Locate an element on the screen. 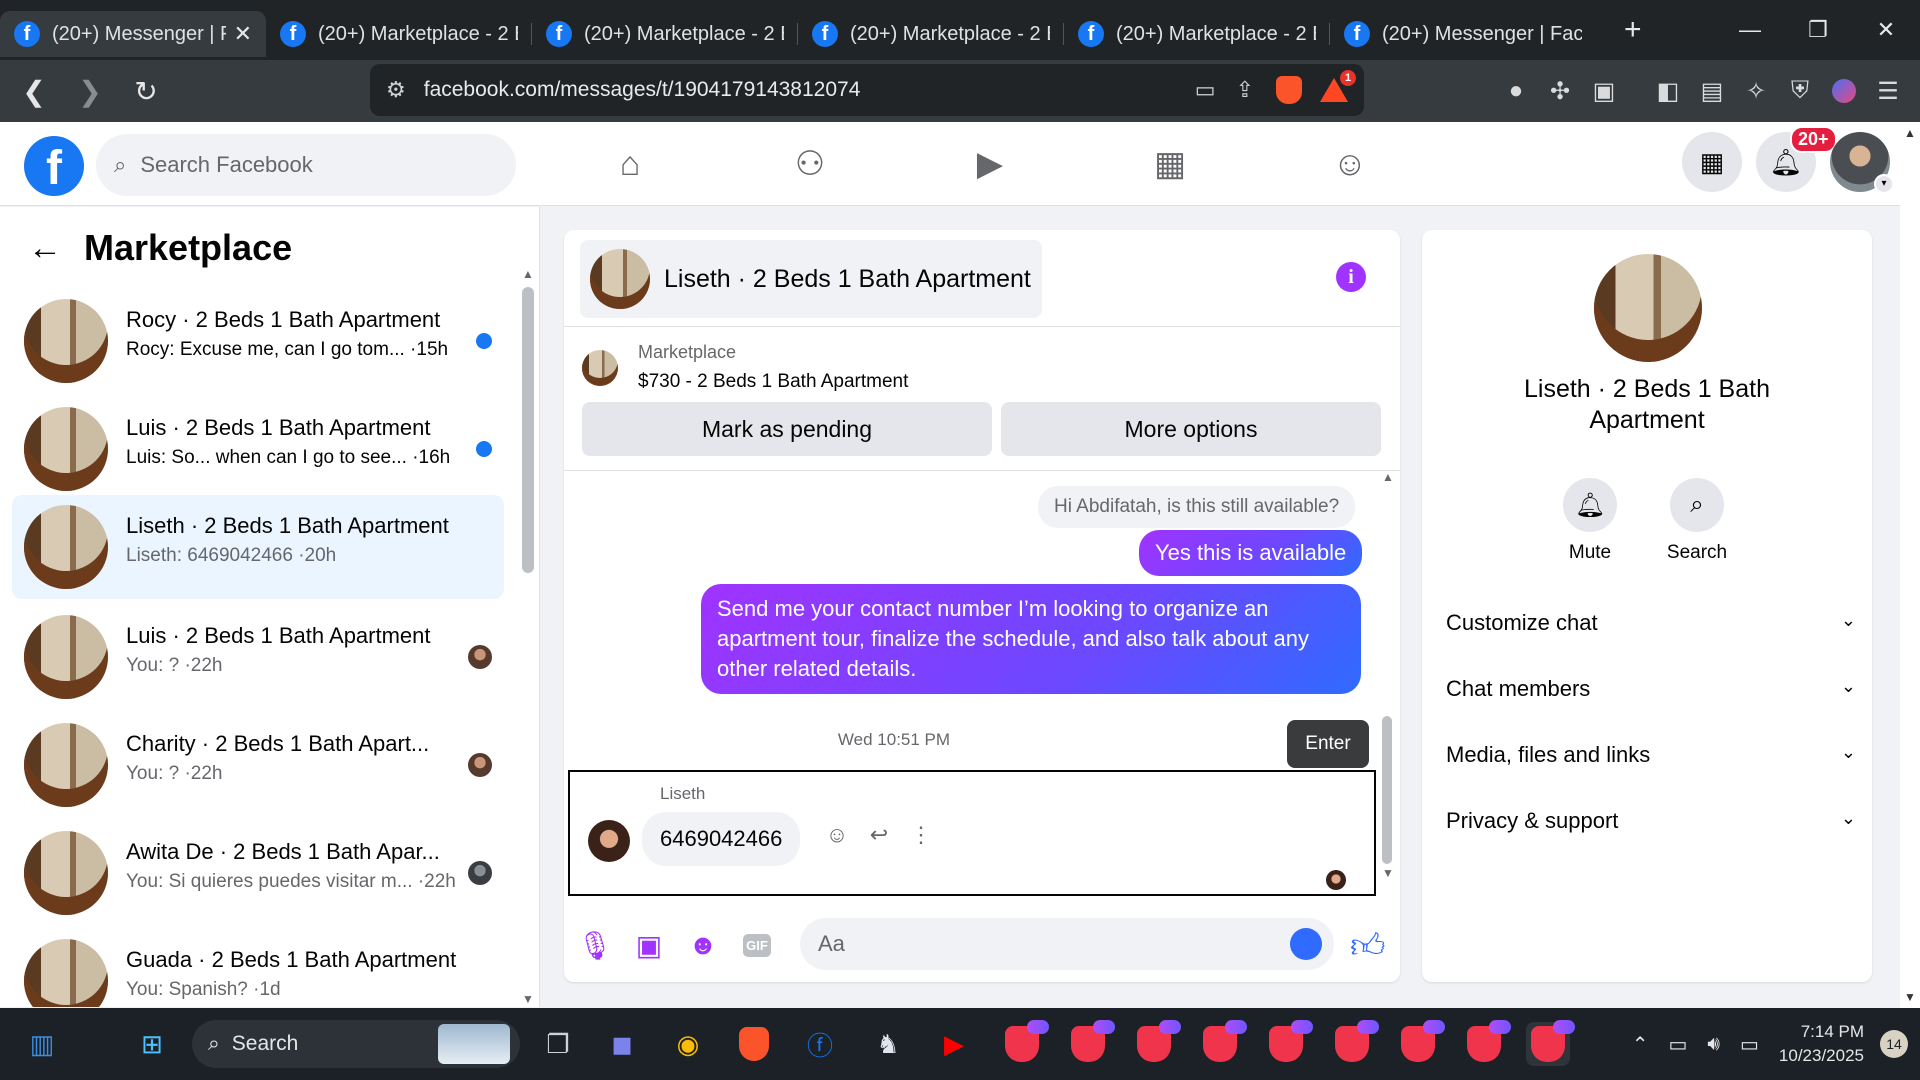 The image size is (1920, 1080). reply-icon: ↩ is located at coordinates (879, 835).